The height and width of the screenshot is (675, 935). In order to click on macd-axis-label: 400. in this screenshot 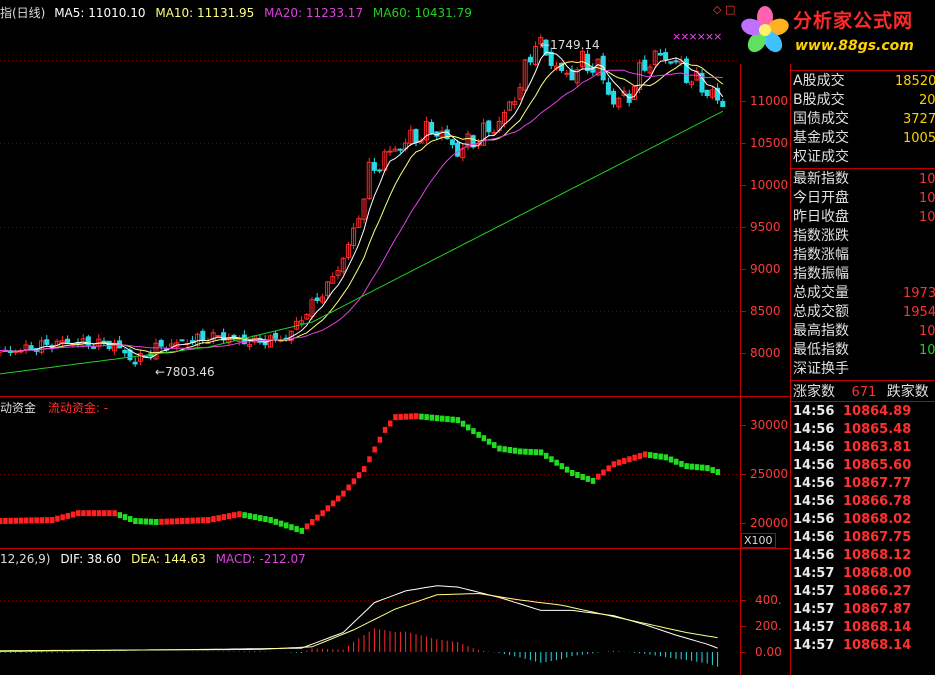, I will do `click(768, 600)`.